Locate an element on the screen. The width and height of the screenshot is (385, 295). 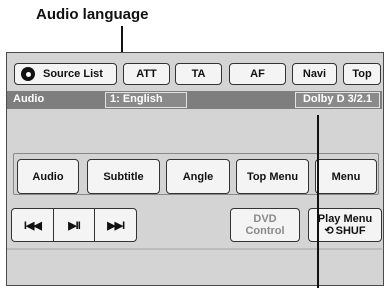
next-icon: ▶▶I is located at coordinates (116, 225).